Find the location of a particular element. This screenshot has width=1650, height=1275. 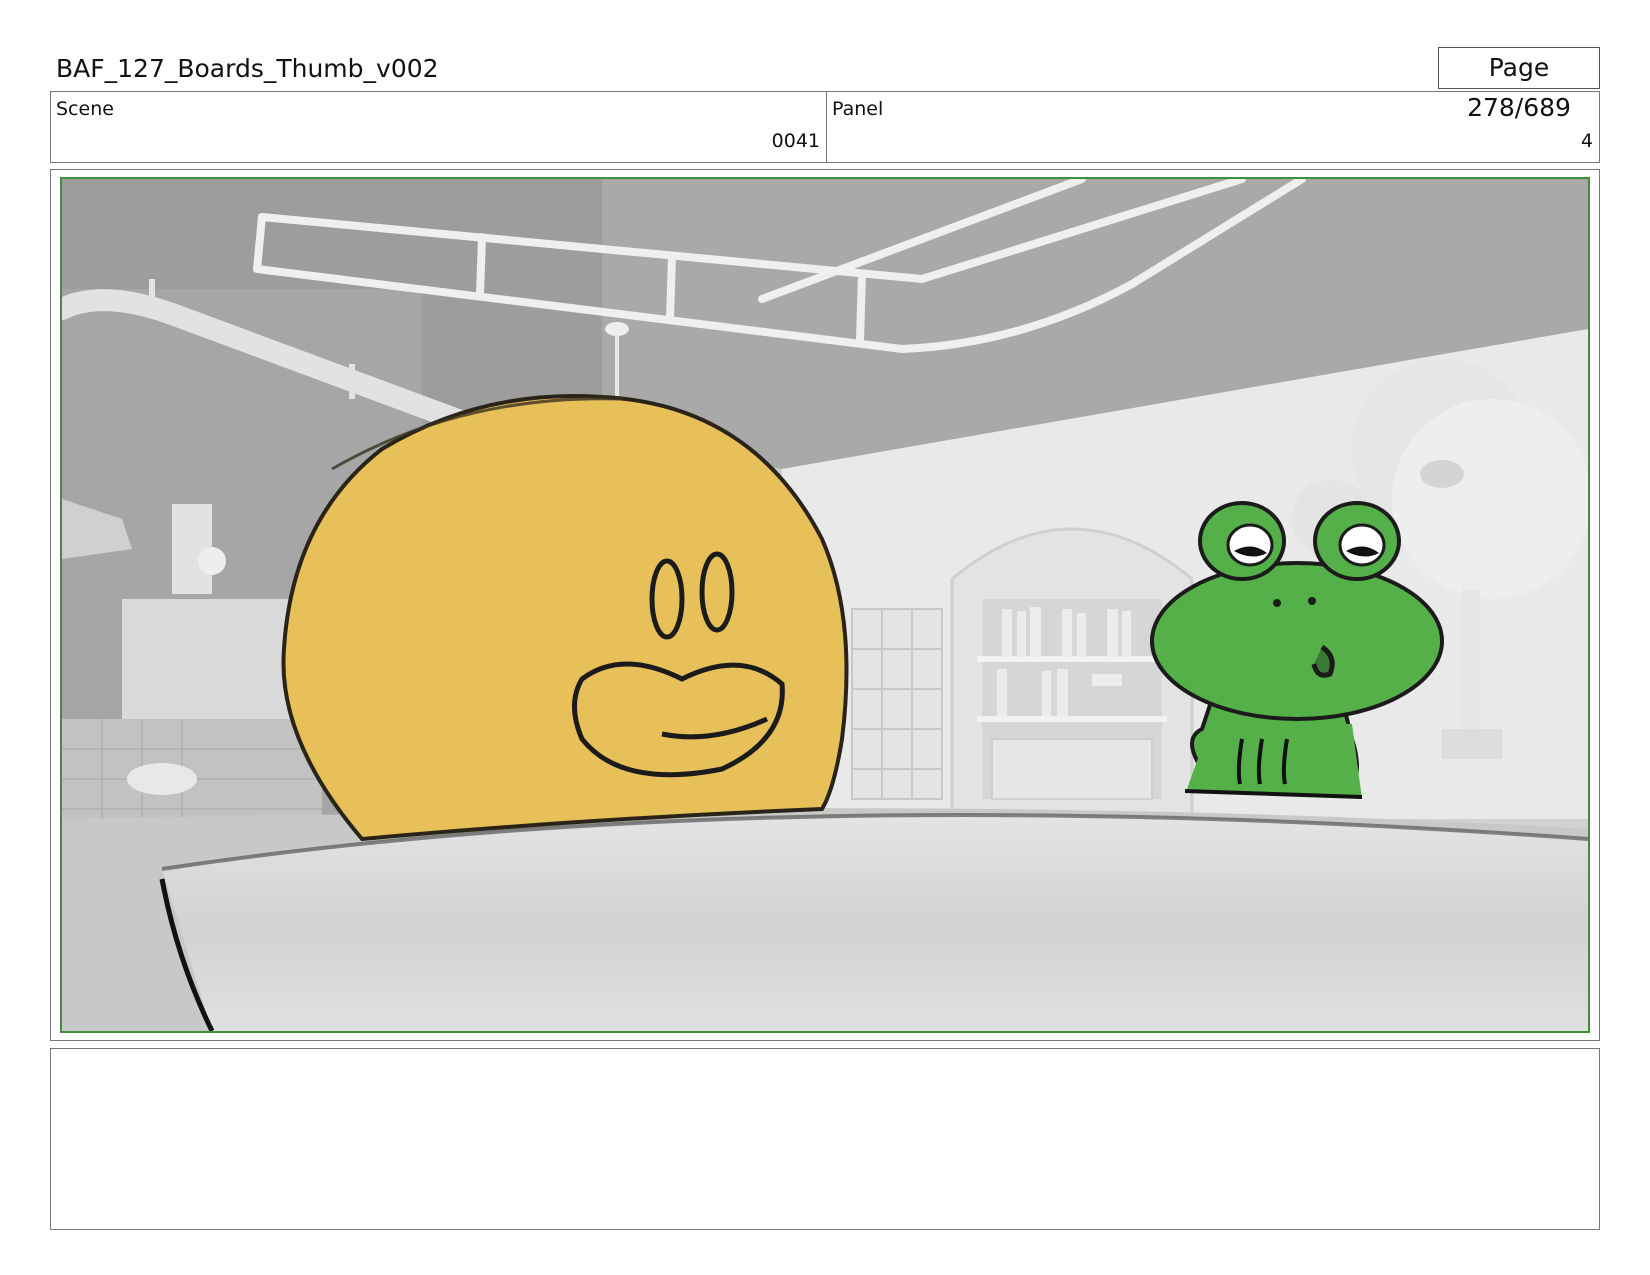

scene-label: Scene is located at coordinates (85, 109).